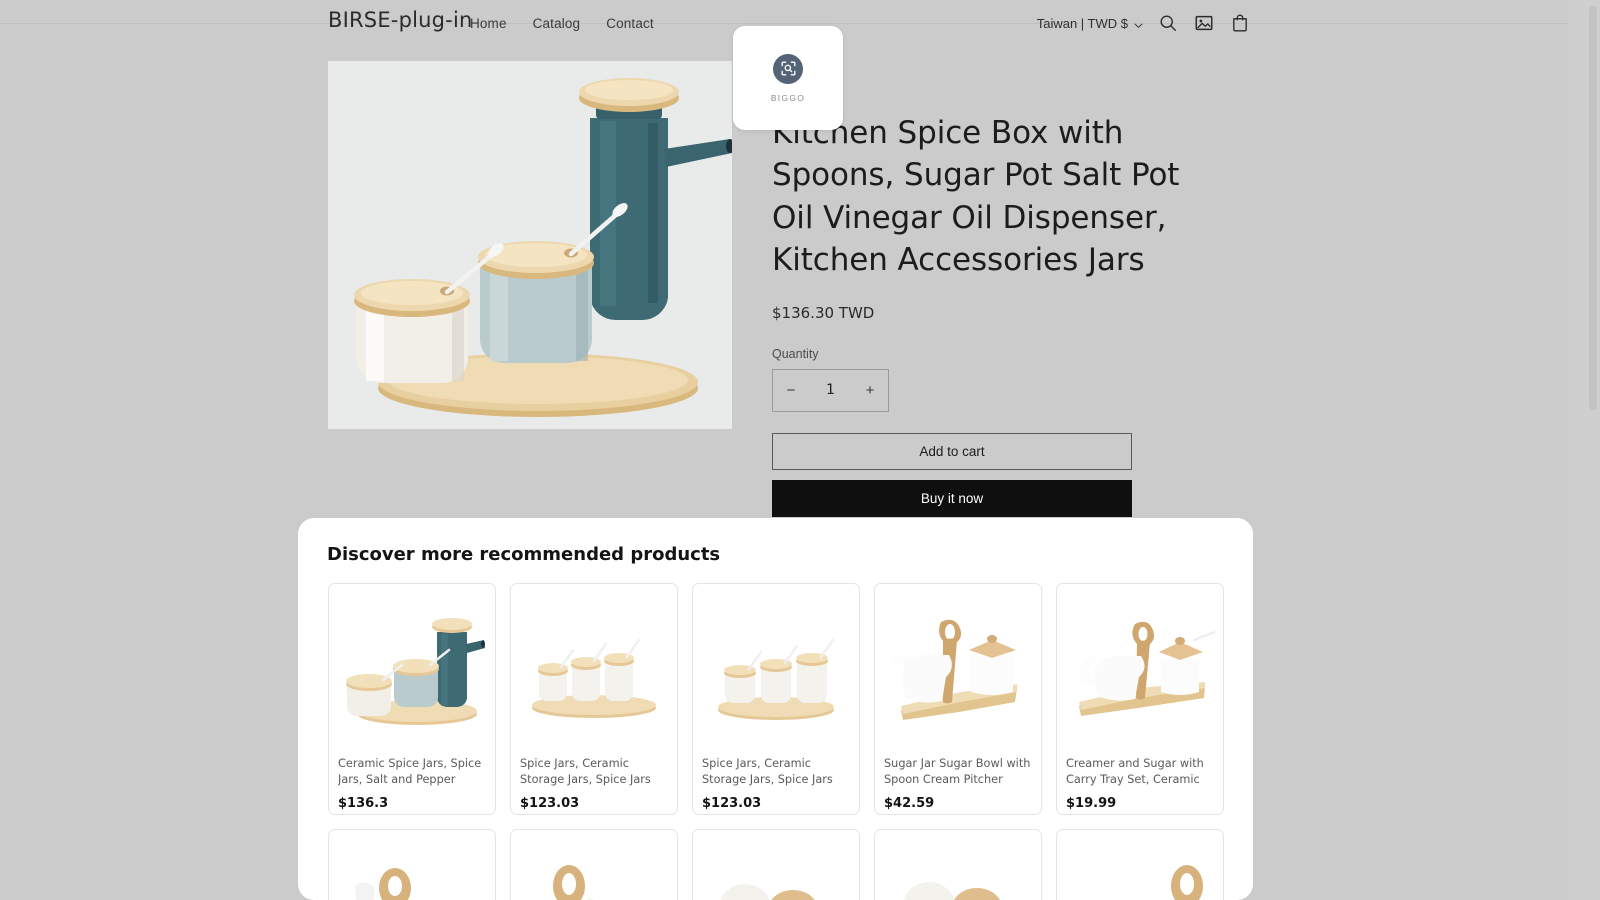 The width and height of the screenshot is (1600, 900). What do you see at coordinates (784, 12) in the screenshot?
I see `site-header` at bounding box center [784, 12].